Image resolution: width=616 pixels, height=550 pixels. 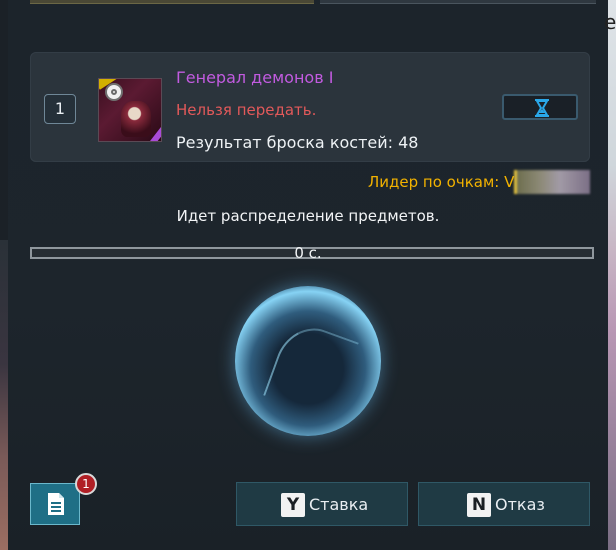 What do you see at coordinates (60, 109) in the screenshot?
I see `item-index-box: 1` at bounding box center [60, 109].